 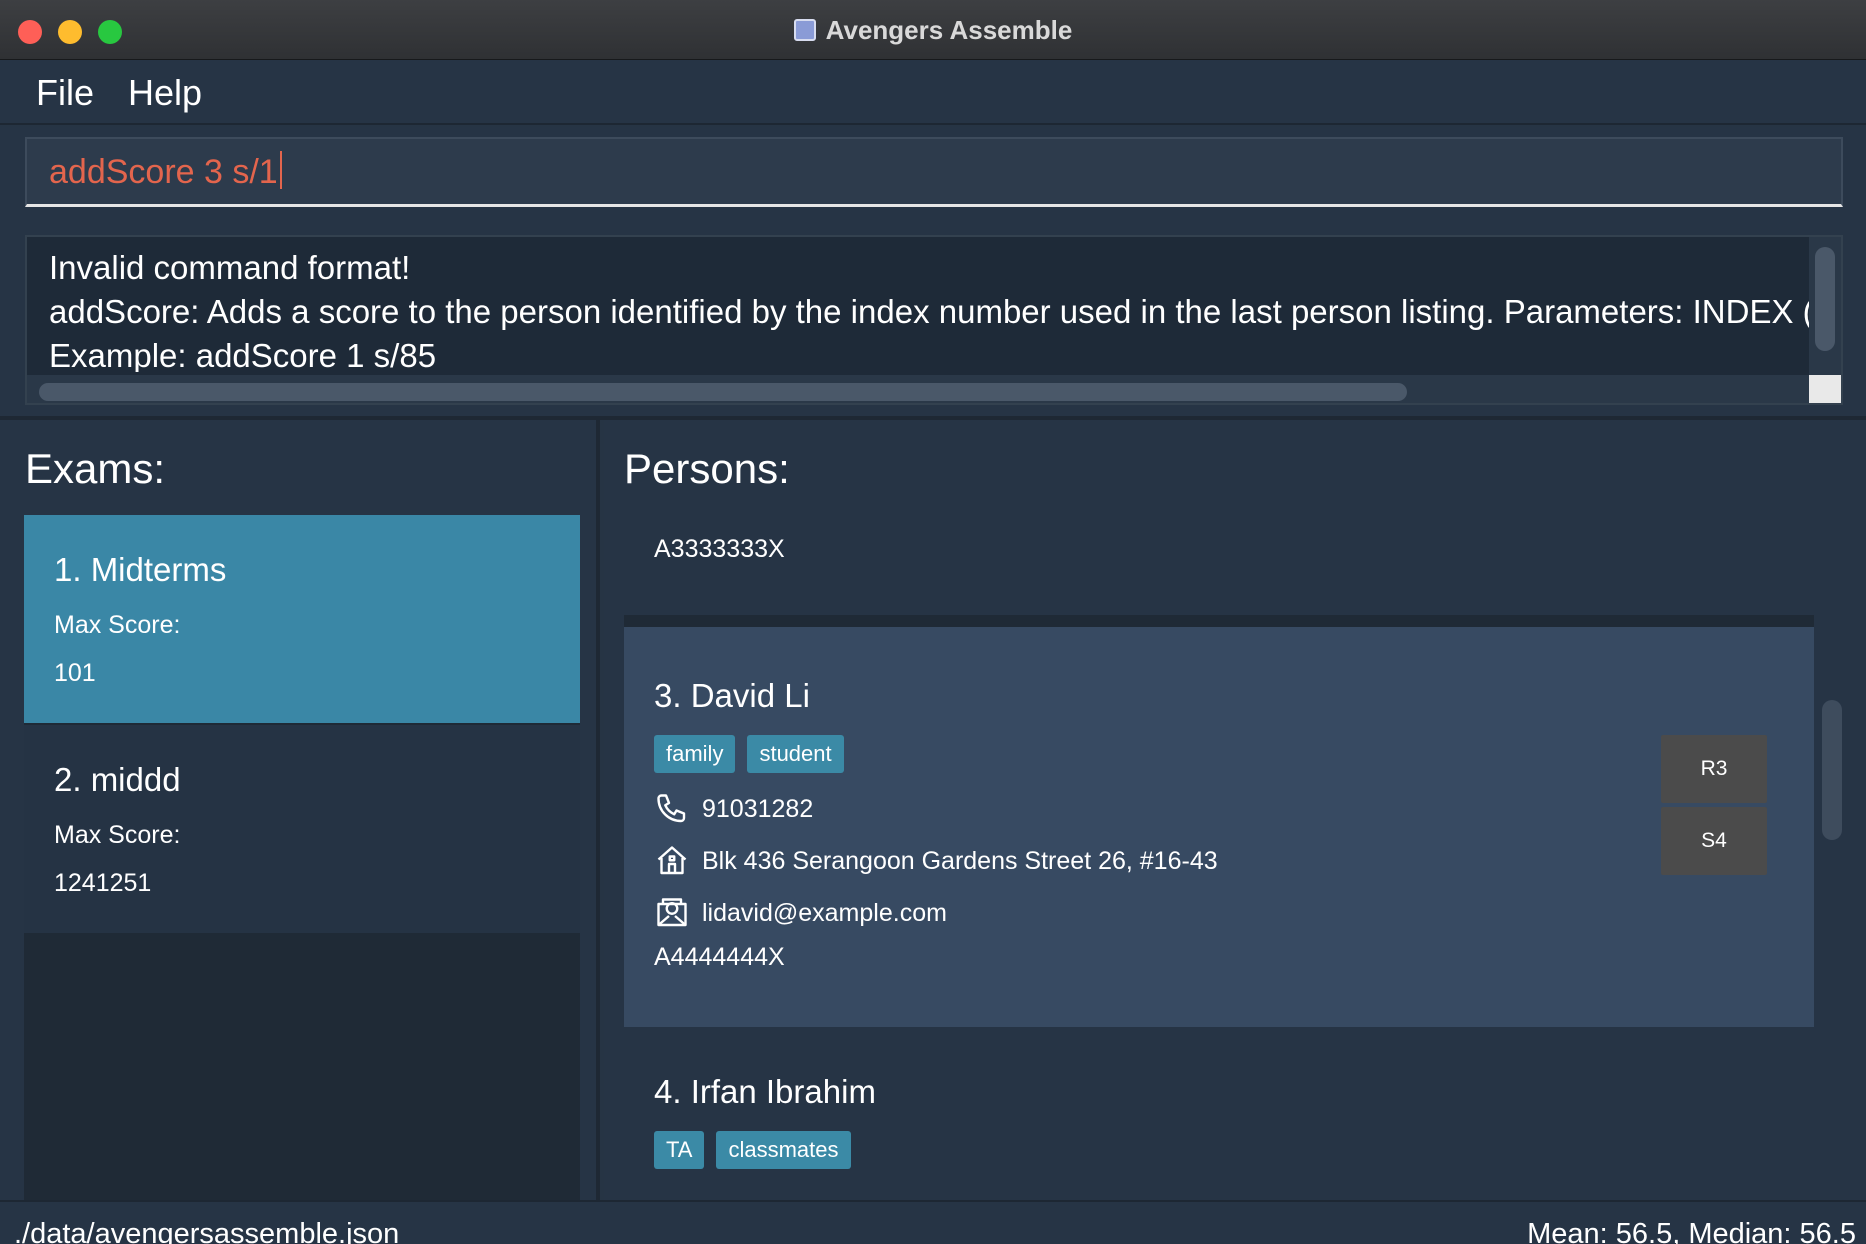 I want to click on command-input: addScore 3 s/1, so click(x=934, y=172).